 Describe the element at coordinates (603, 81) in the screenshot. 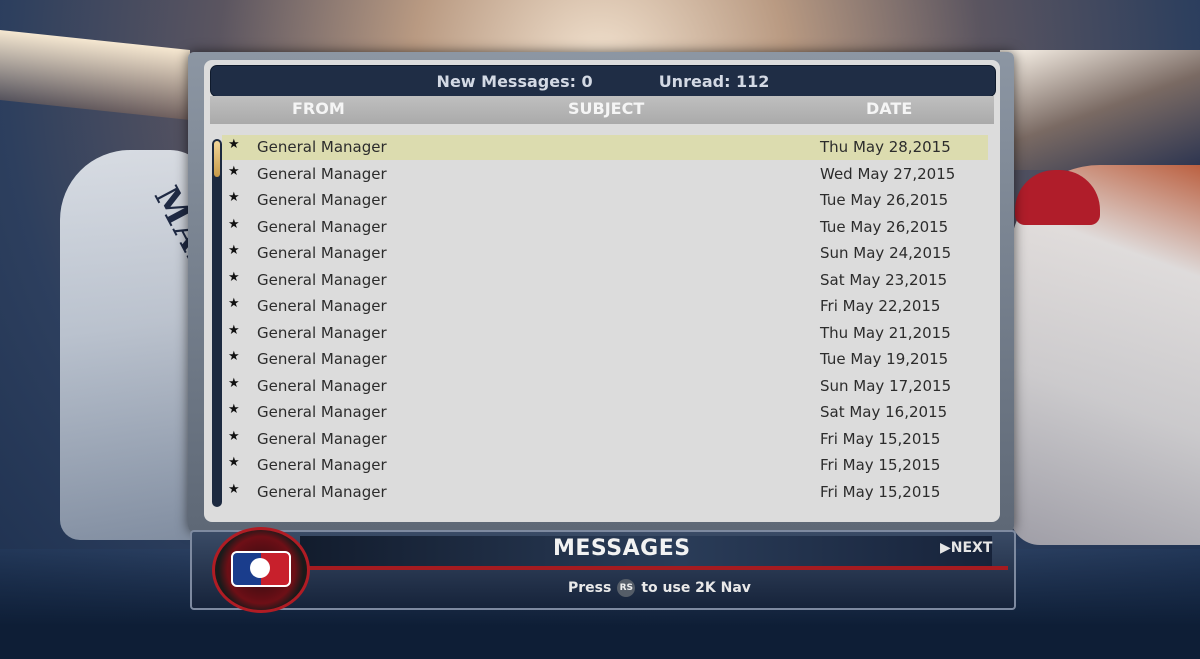

I see `message-counts-bar: New Messages: 0 Unread: 112` at that location.